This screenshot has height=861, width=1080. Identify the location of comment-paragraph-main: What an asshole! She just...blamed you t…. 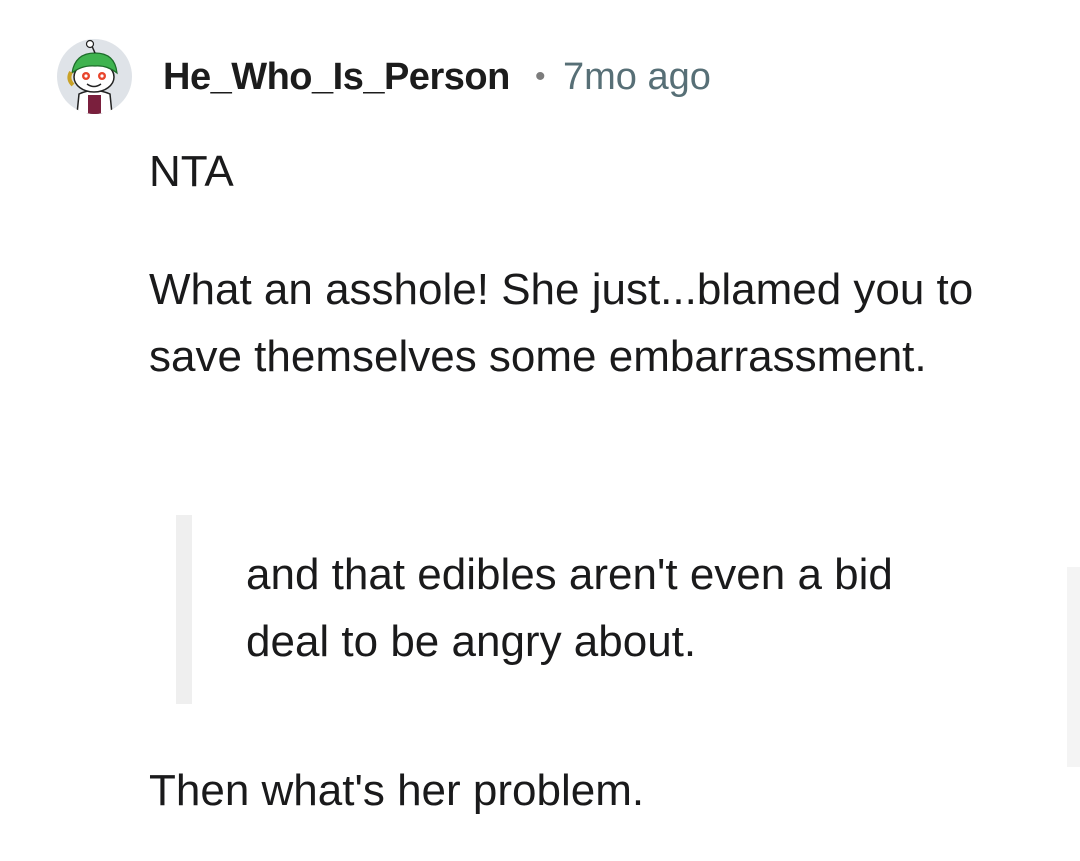
(561, 323).